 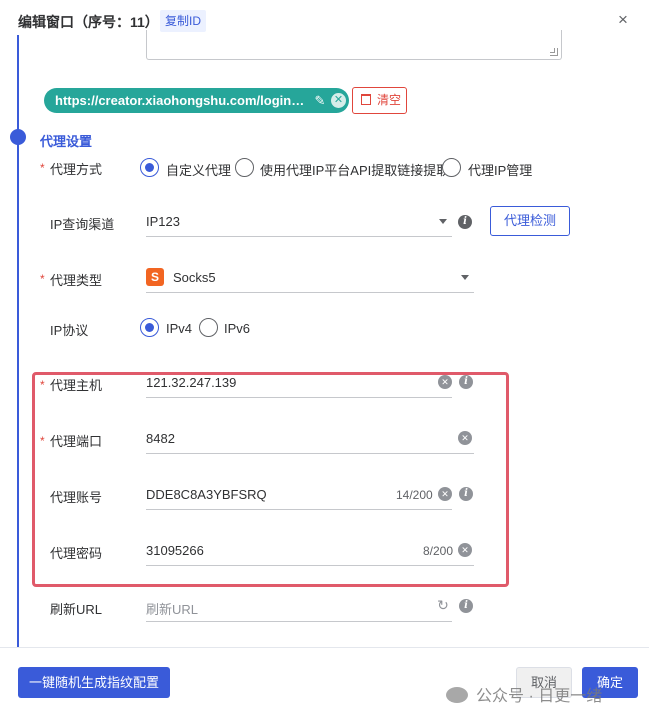 What do you see at coordinates (457, 695) in the screenshot?
I see `wechat-icon` at bounding box center [457, 695].